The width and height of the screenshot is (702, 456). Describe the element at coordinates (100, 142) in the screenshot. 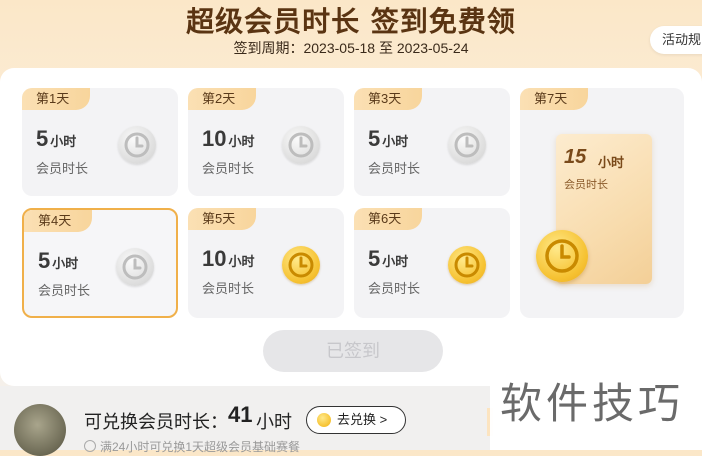

I see `day-card-1: 第1天 5 小时 会员时长` at that location.